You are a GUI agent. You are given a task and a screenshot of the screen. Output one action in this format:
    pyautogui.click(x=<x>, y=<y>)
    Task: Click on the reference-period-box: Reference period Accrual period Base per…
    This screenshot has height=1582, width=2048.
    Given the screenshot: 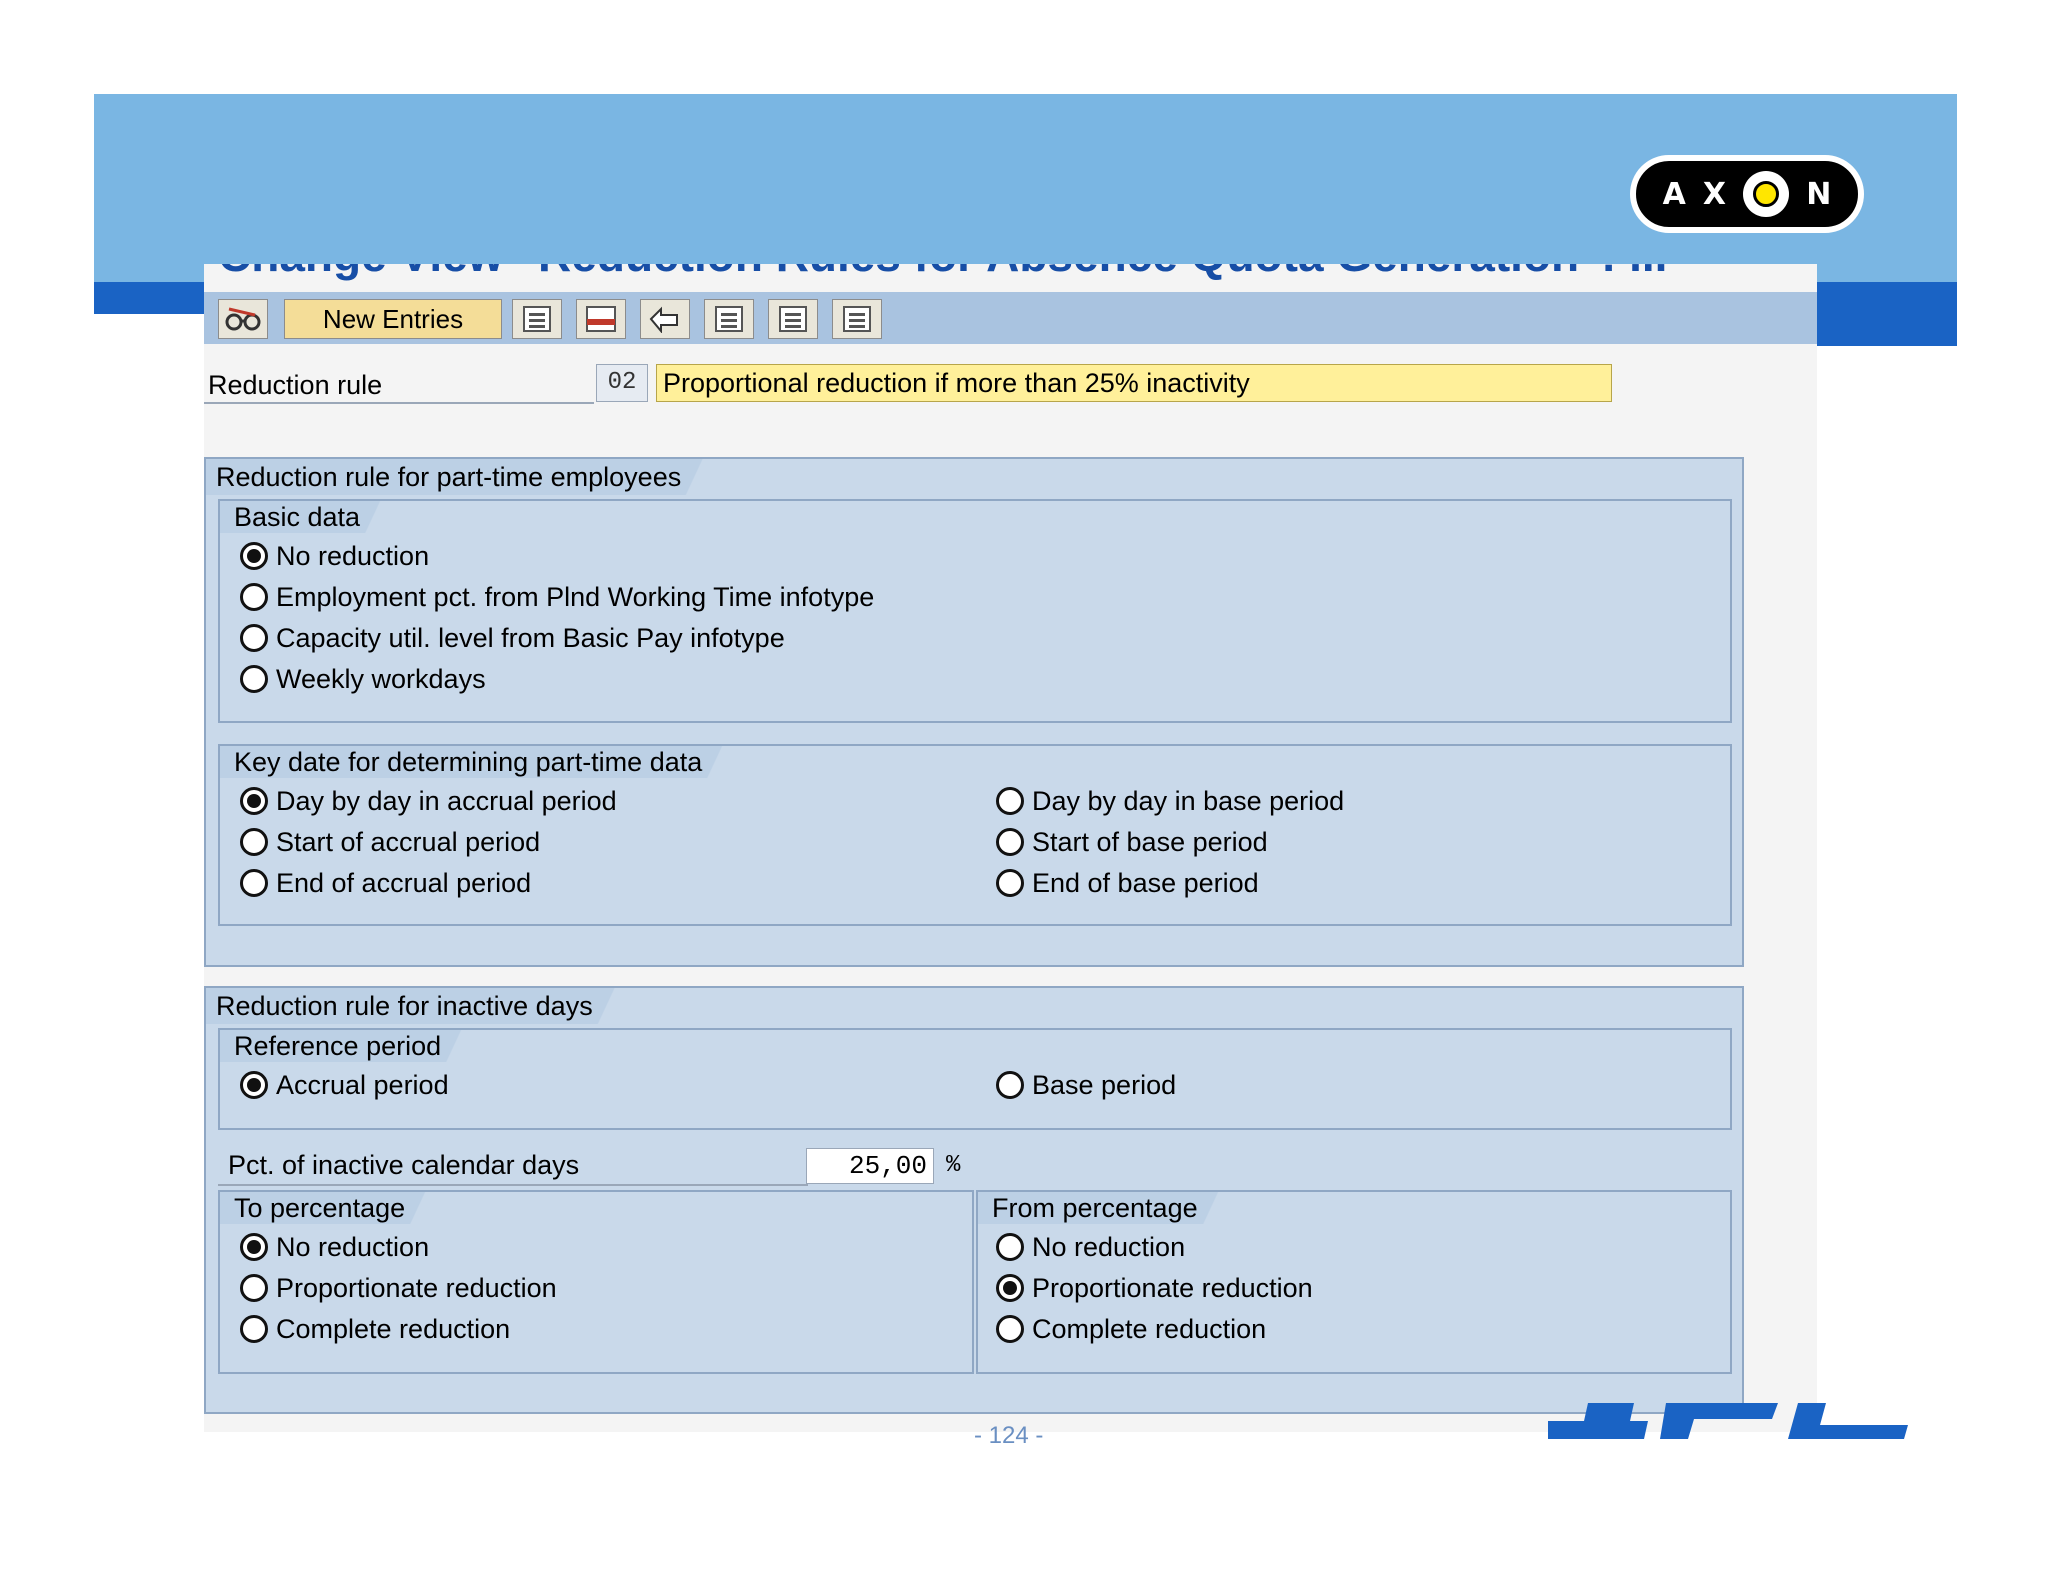 What is the action you would take?
    pyautogui.click(x=975, y=1079)
    